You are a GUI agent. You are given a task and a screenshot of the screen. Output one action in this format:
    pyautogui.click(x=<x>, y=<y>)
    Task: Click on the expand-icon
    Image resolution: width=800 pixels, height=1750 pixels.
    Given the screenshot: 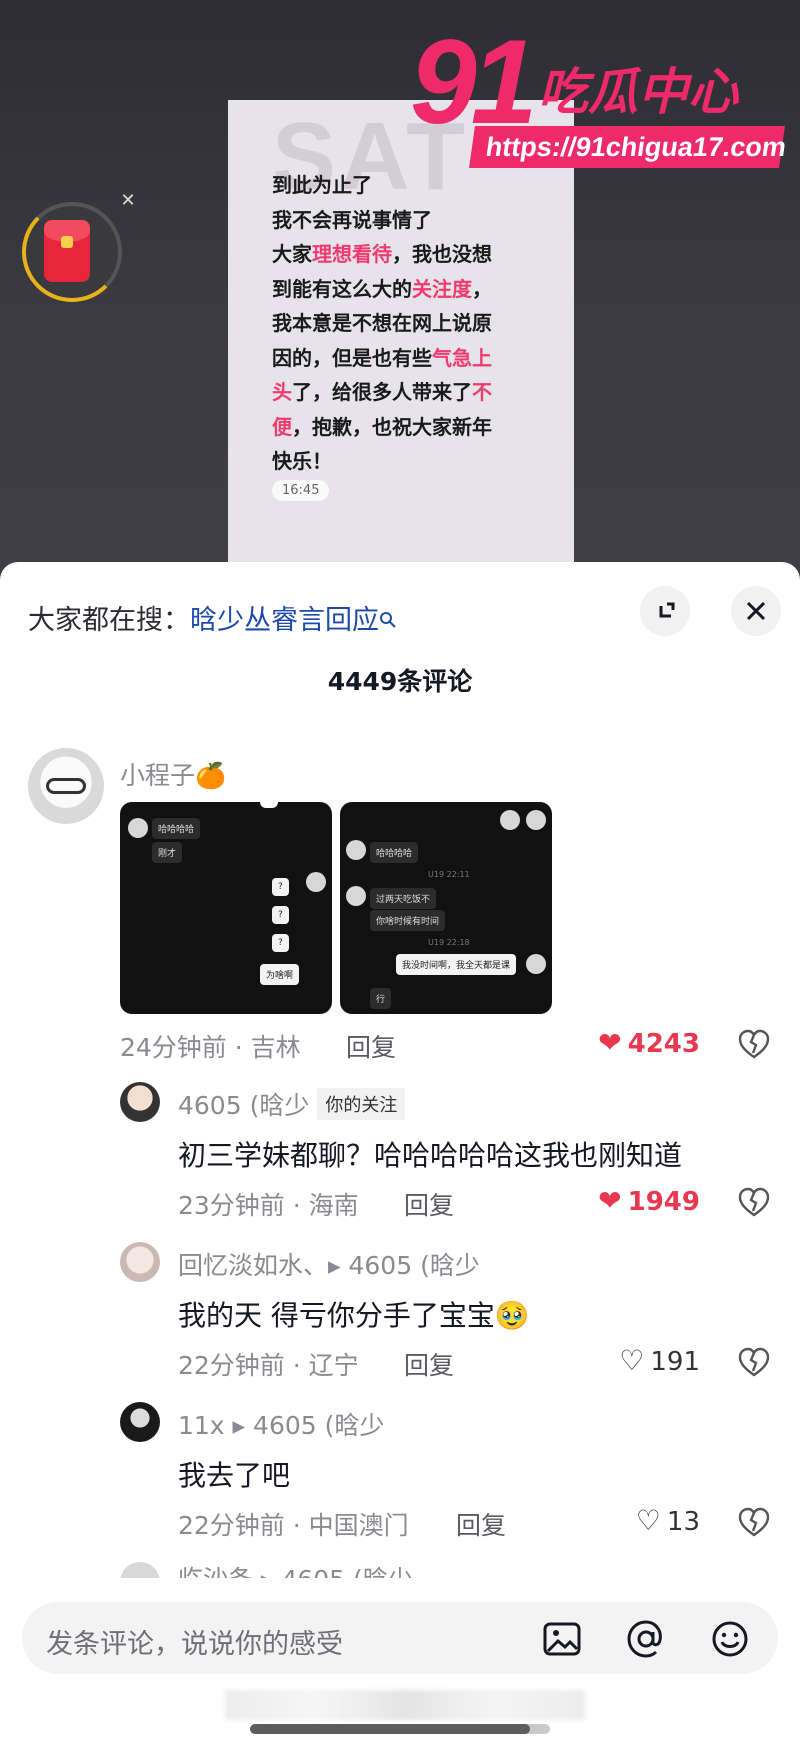 What is the action you would take?
    pyautogui.click(x=667, y=610)
    